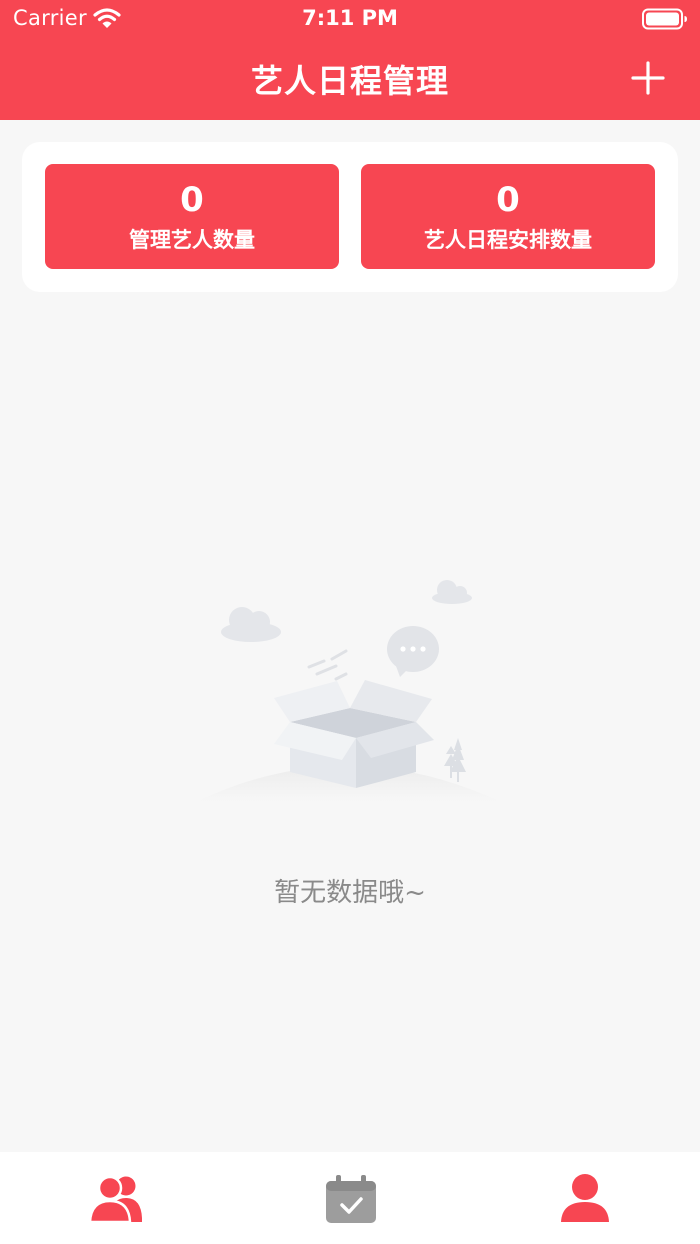  I want to click on empty-state-text: 暂无数据哦~, so click(350, 893).